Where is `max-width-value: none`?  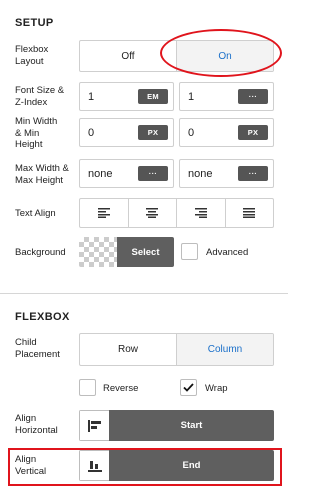 max-width-value: none is located at coordinates (100, 173).